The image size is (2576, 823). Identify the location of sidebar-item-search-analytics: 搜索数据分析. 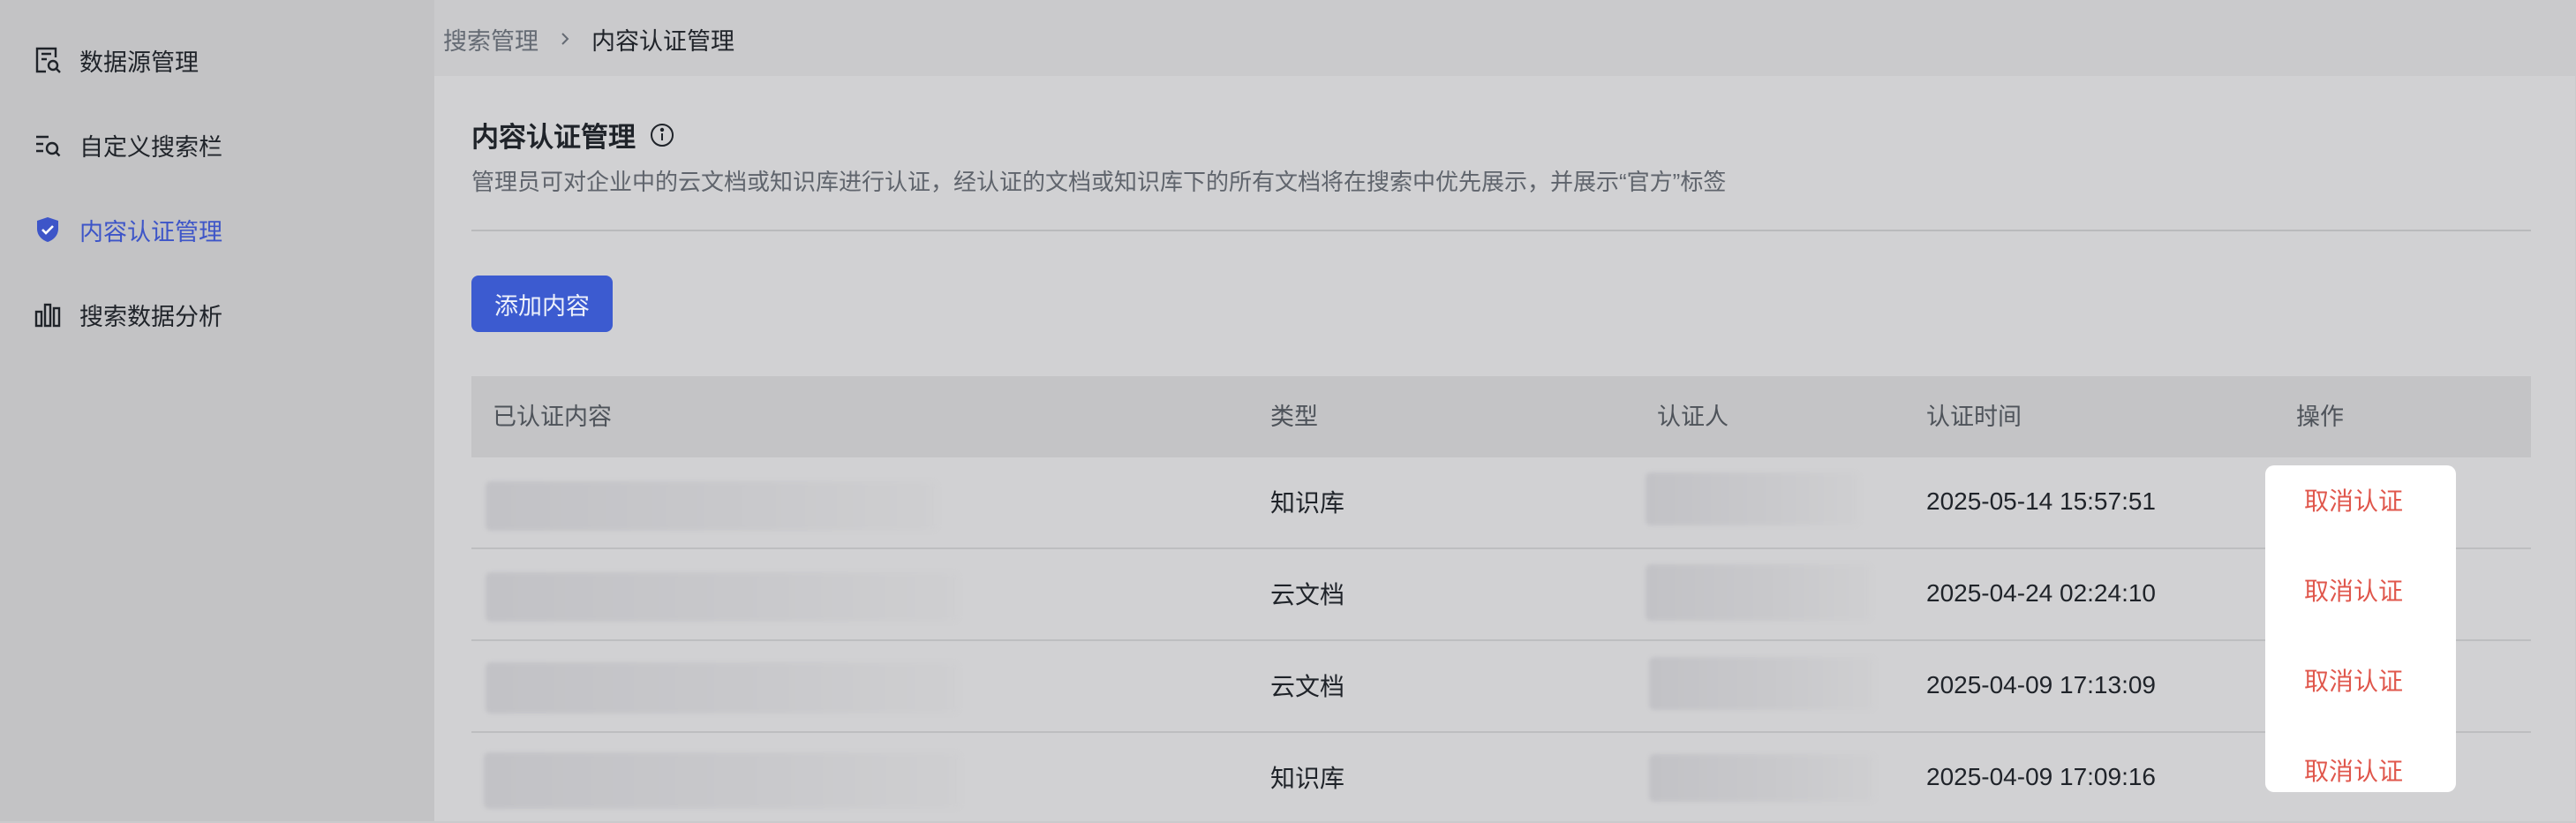
(226, 314).